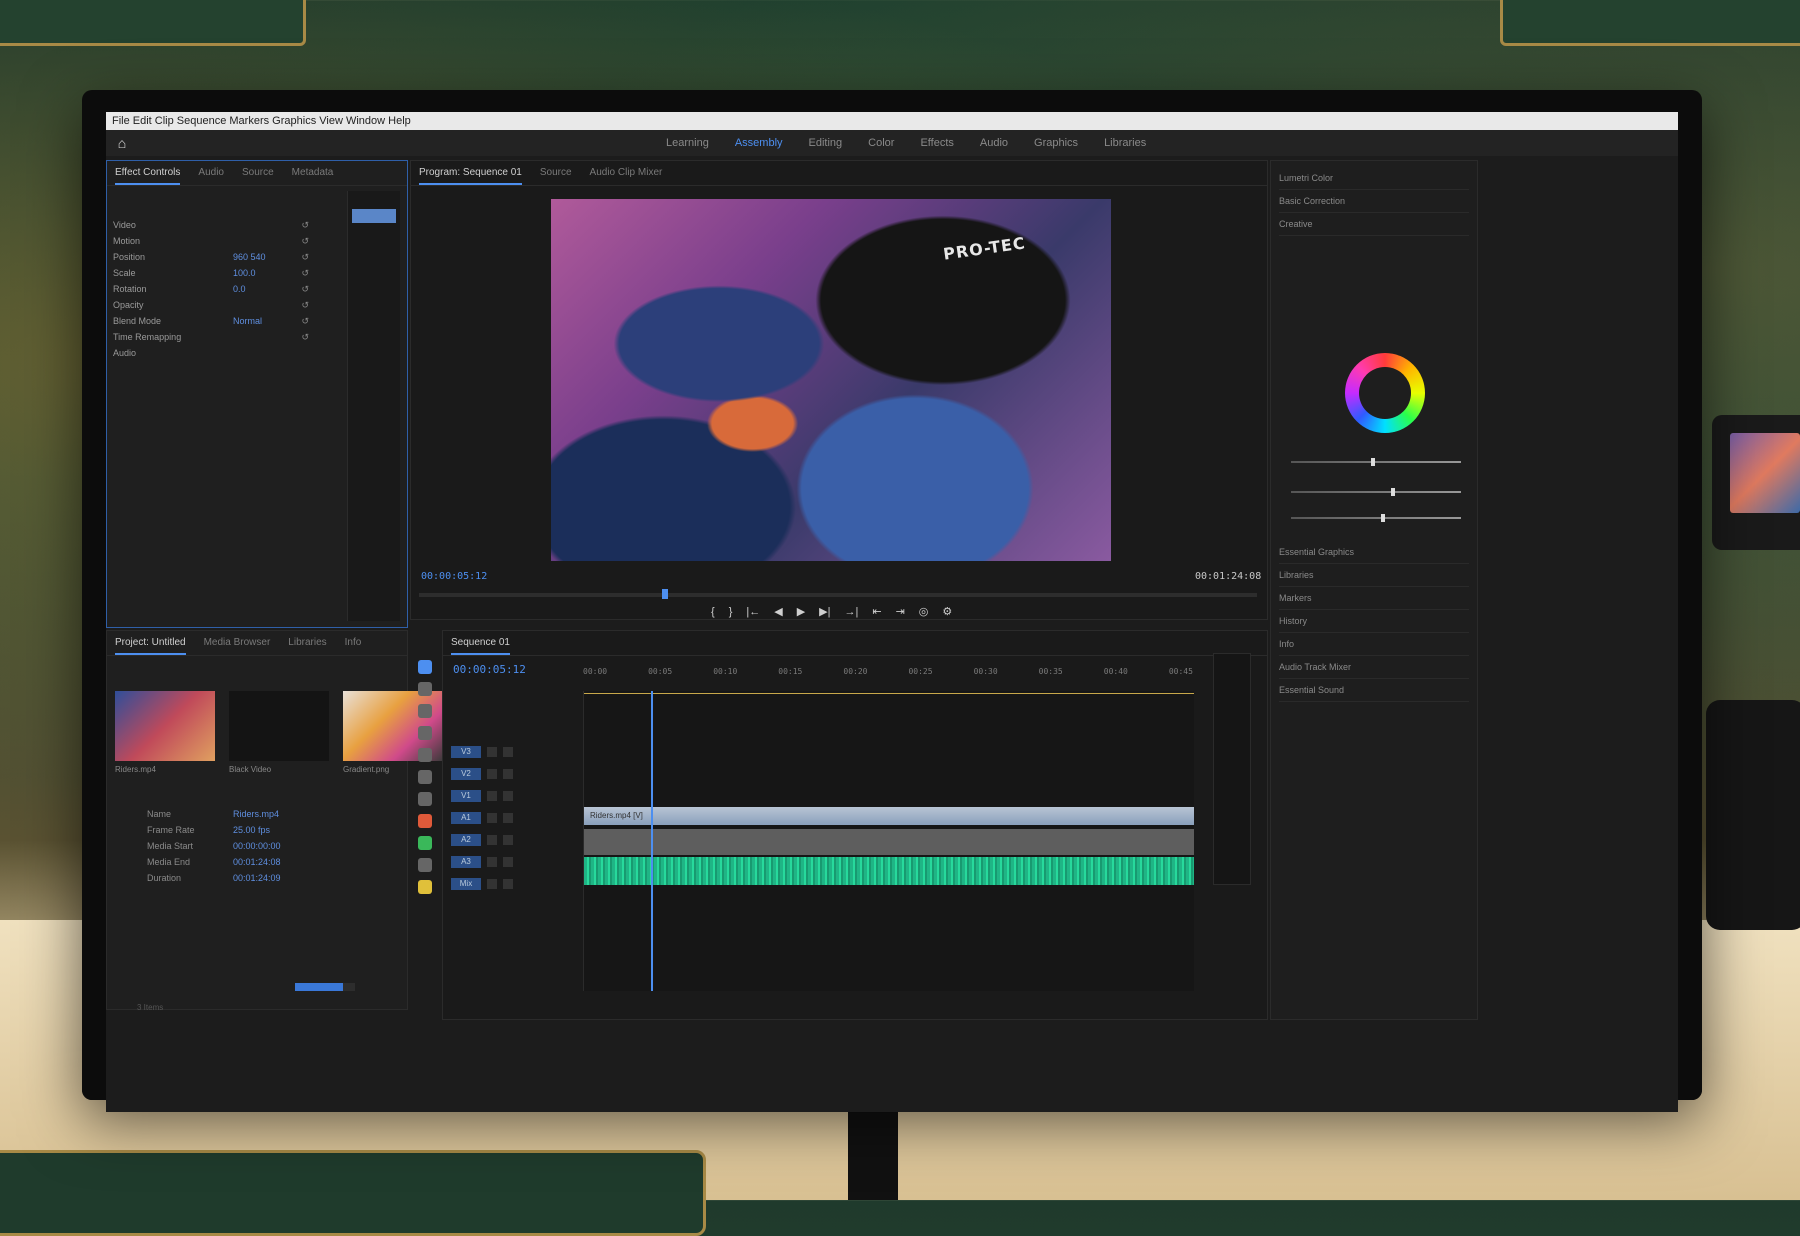 The image size is (1800, 1236). Describe the element at coordinates (228, 305) in the screenshot. I see `effect-row: Opacity ↺` at that location.